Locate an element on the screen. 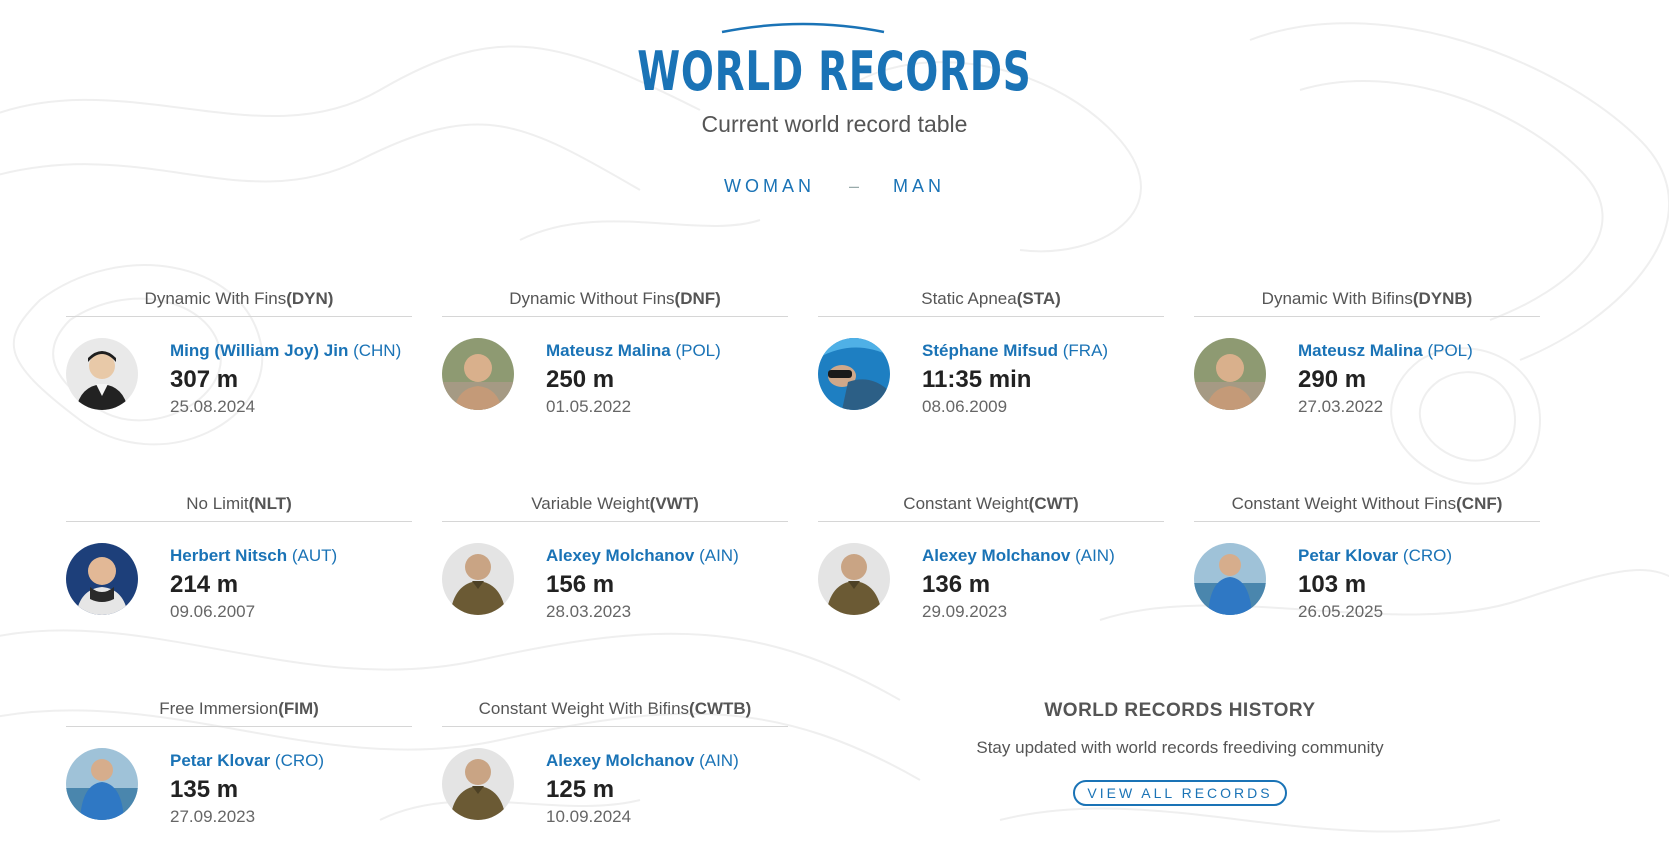 The height and width of the screenshot is (868, 1669). discipline-heading: Constant Weight Without Fins(CNF) is located at coordinates (1367, 504).